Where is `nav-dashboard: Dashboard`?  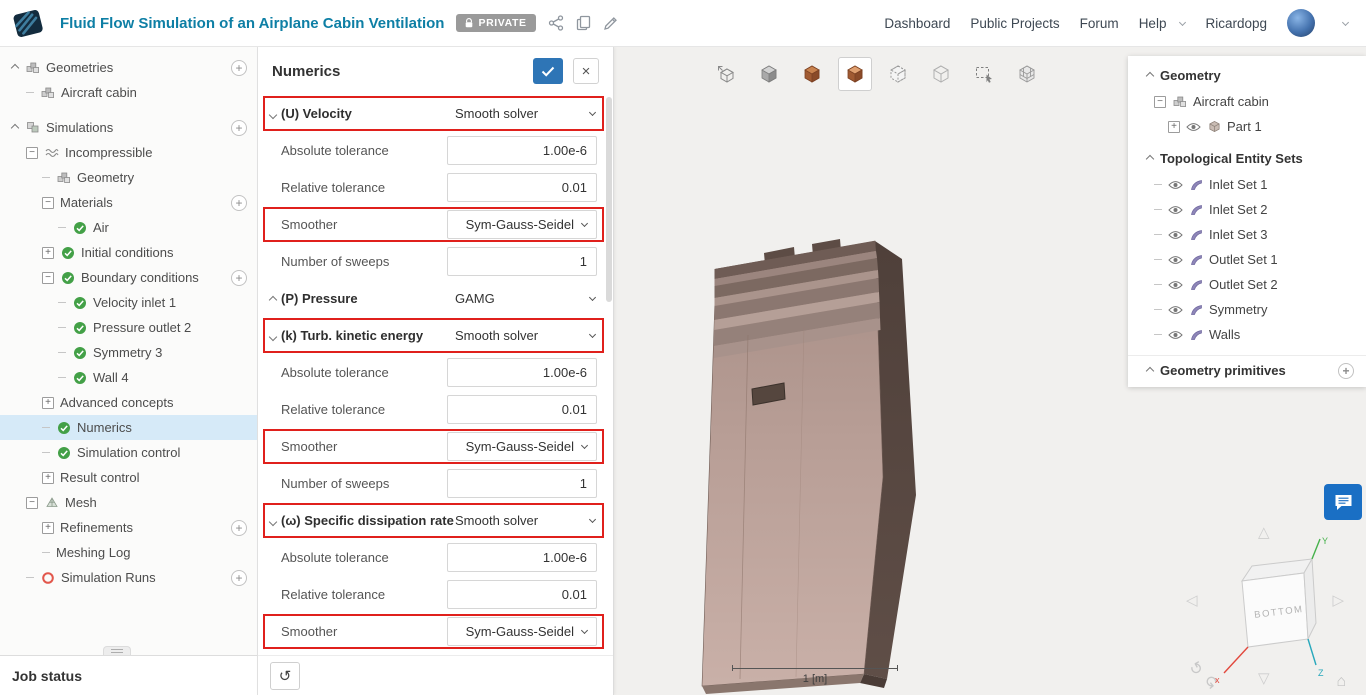
nav-dashboard: Dashboard is located at coordinates (917, 23).